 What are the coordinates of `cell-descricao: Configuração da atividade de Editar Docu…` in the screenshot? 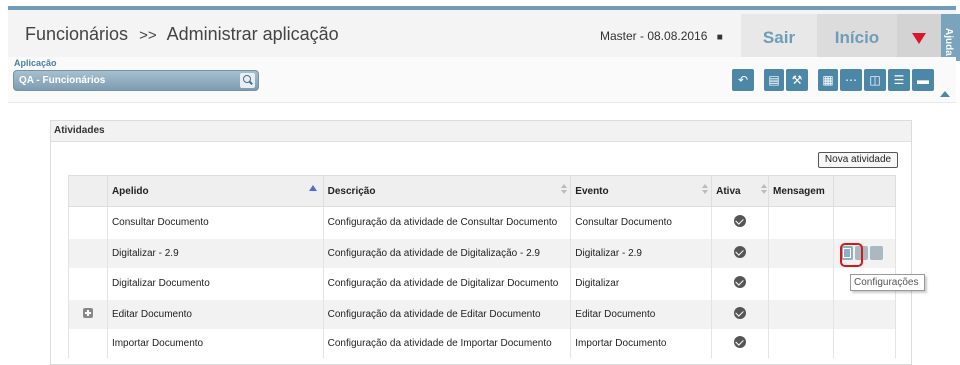 It's located at (447, 314).